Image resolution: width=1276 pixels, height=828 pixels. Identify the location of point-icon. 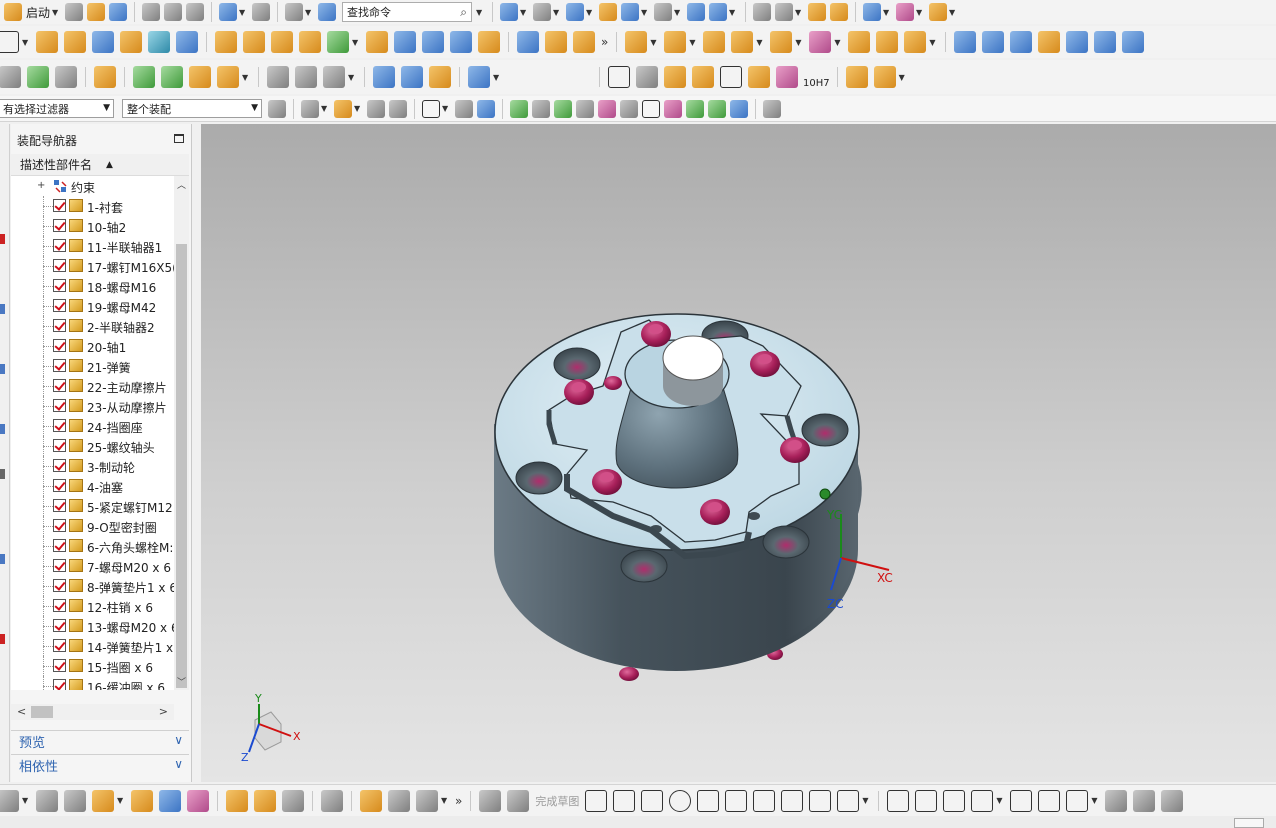
(820, 800).